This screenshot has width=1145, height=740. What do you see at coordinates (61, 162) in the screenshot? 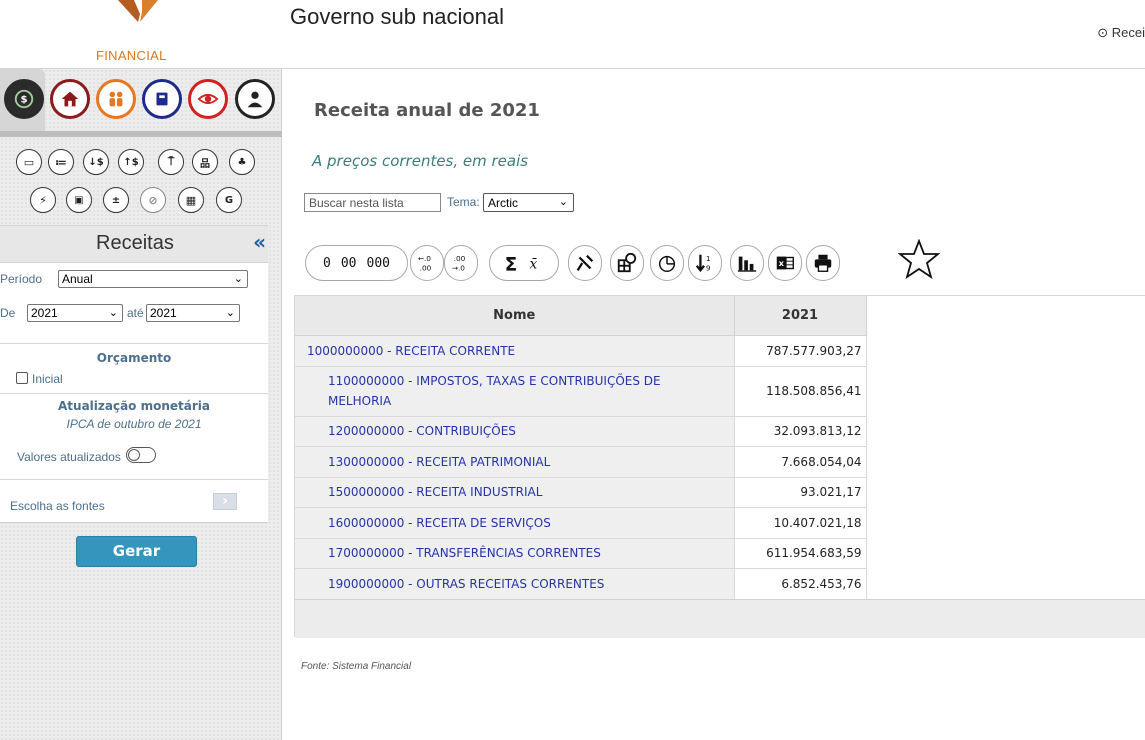
I see `list-icon: ≔` at bounding box center [61, 162].